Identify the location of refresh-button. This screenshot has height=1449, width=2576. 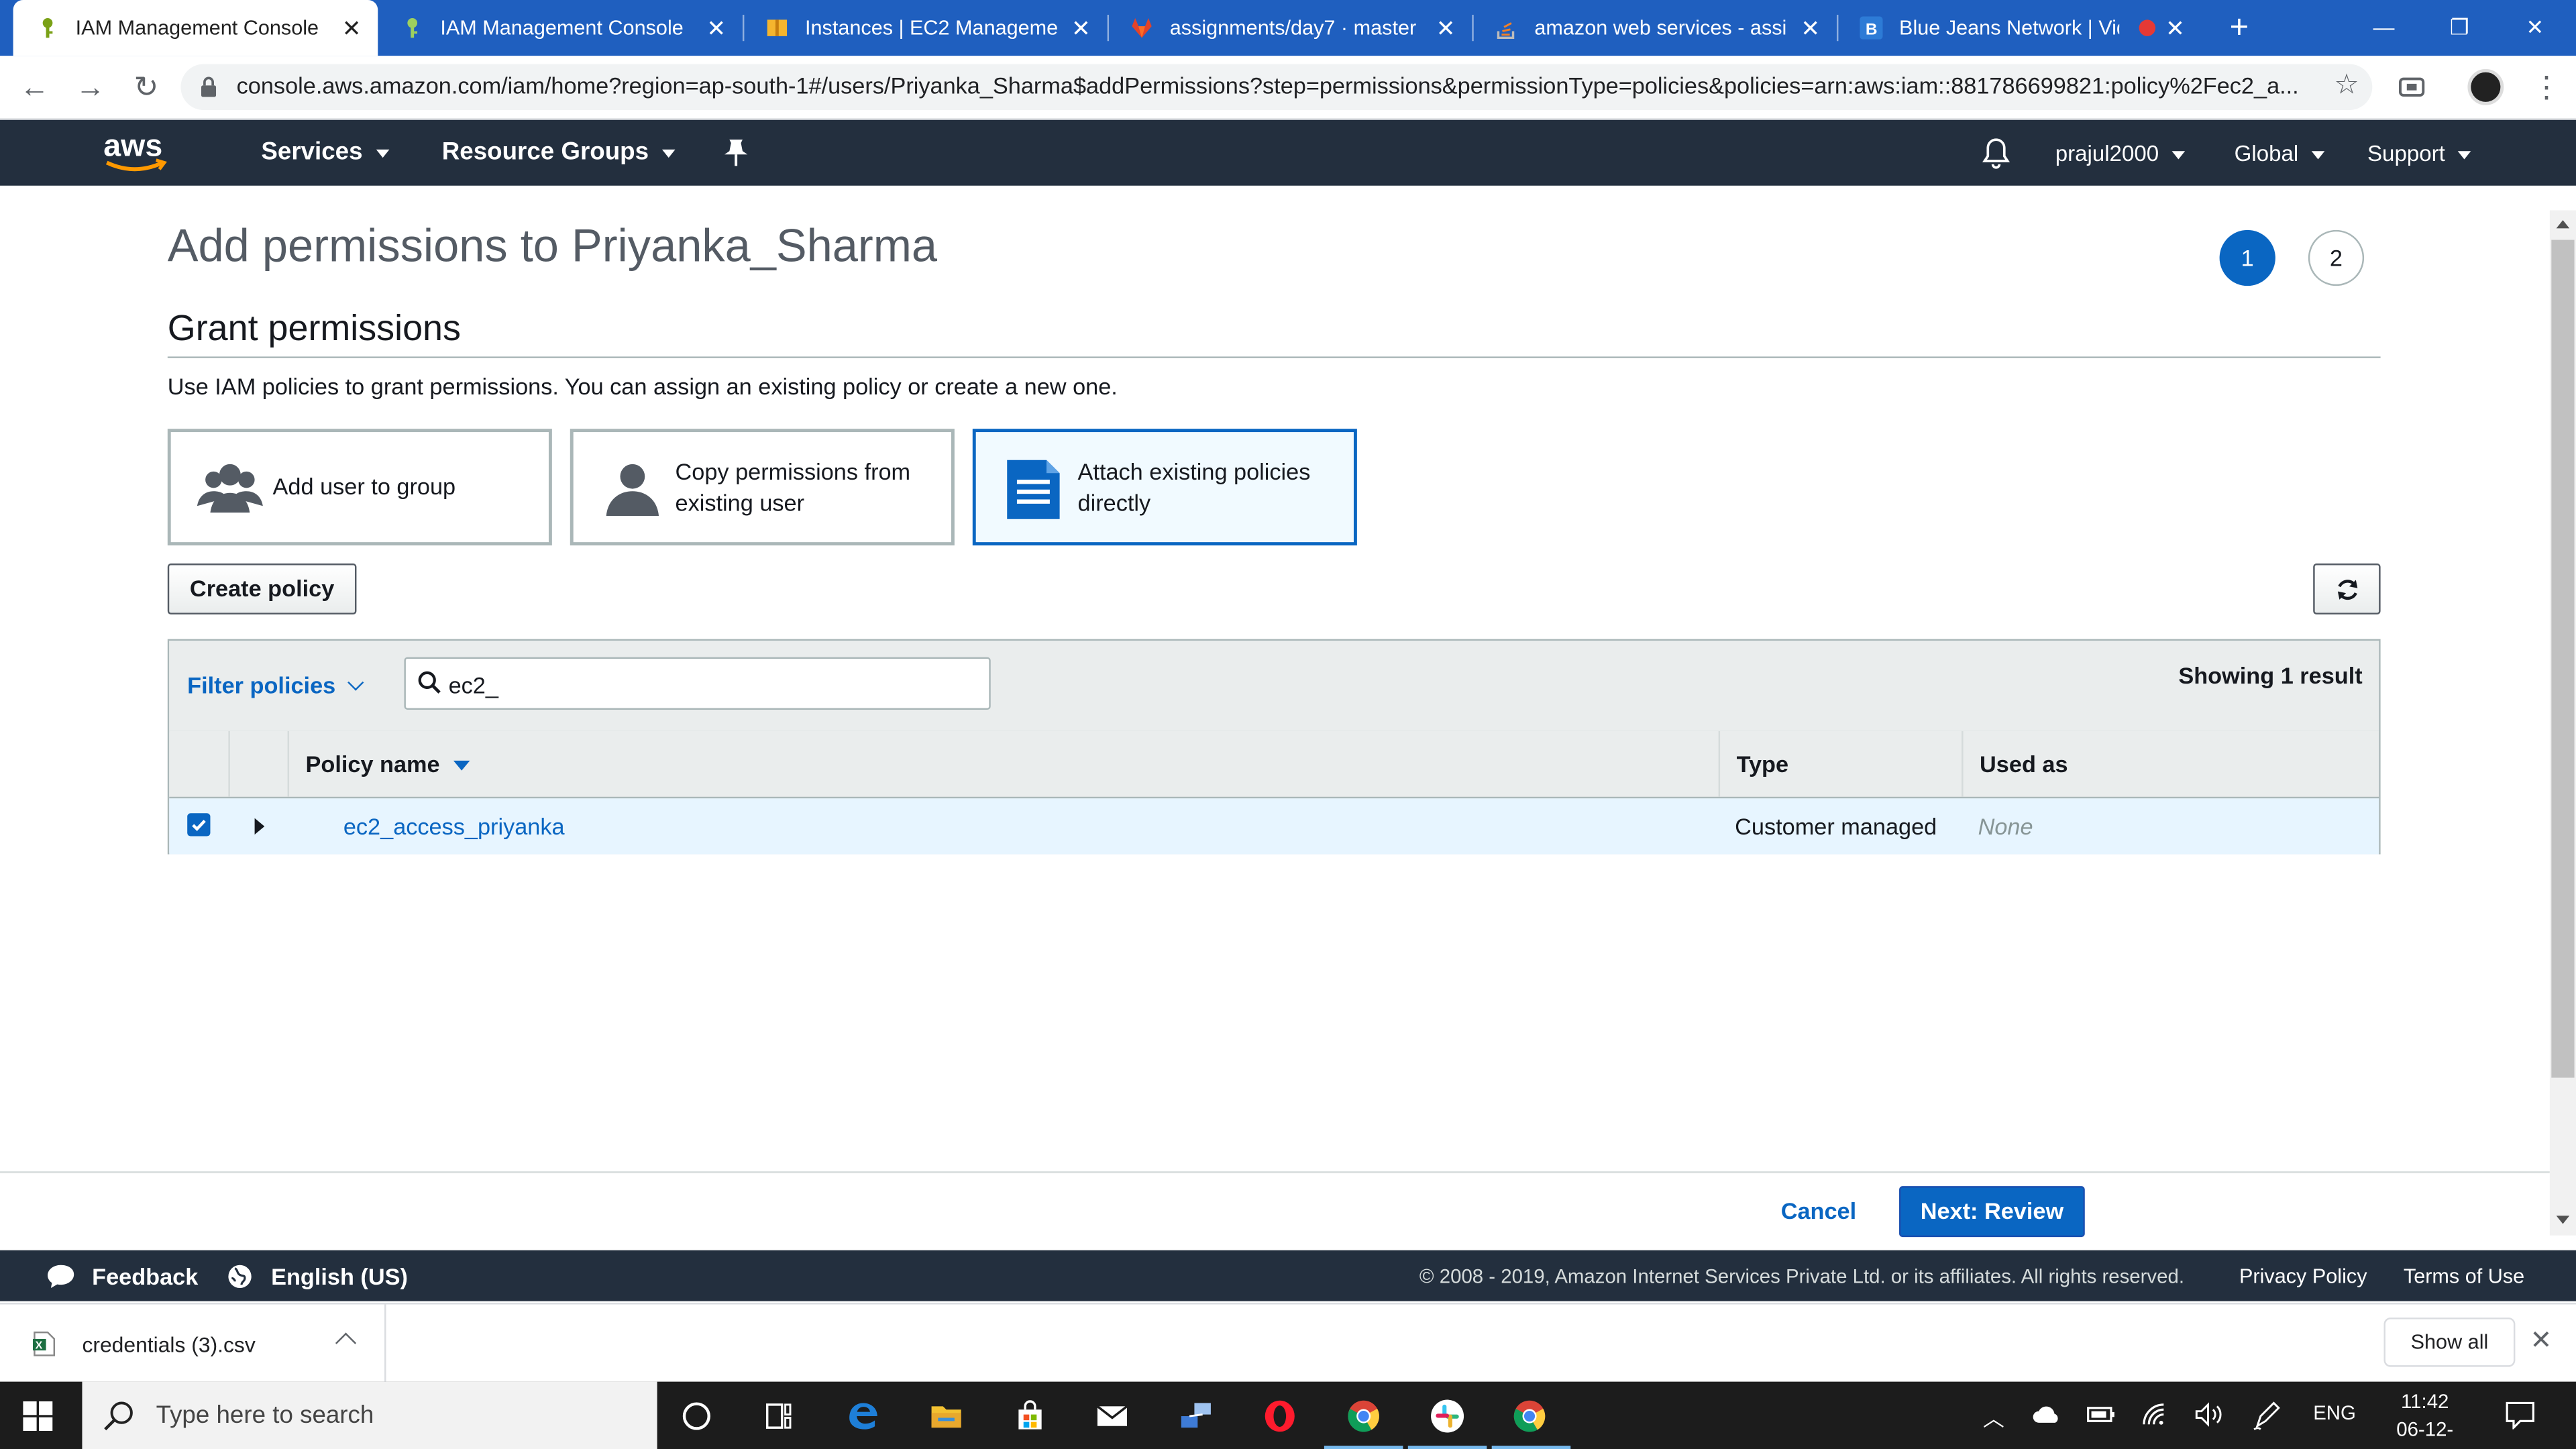
(2347, 589).